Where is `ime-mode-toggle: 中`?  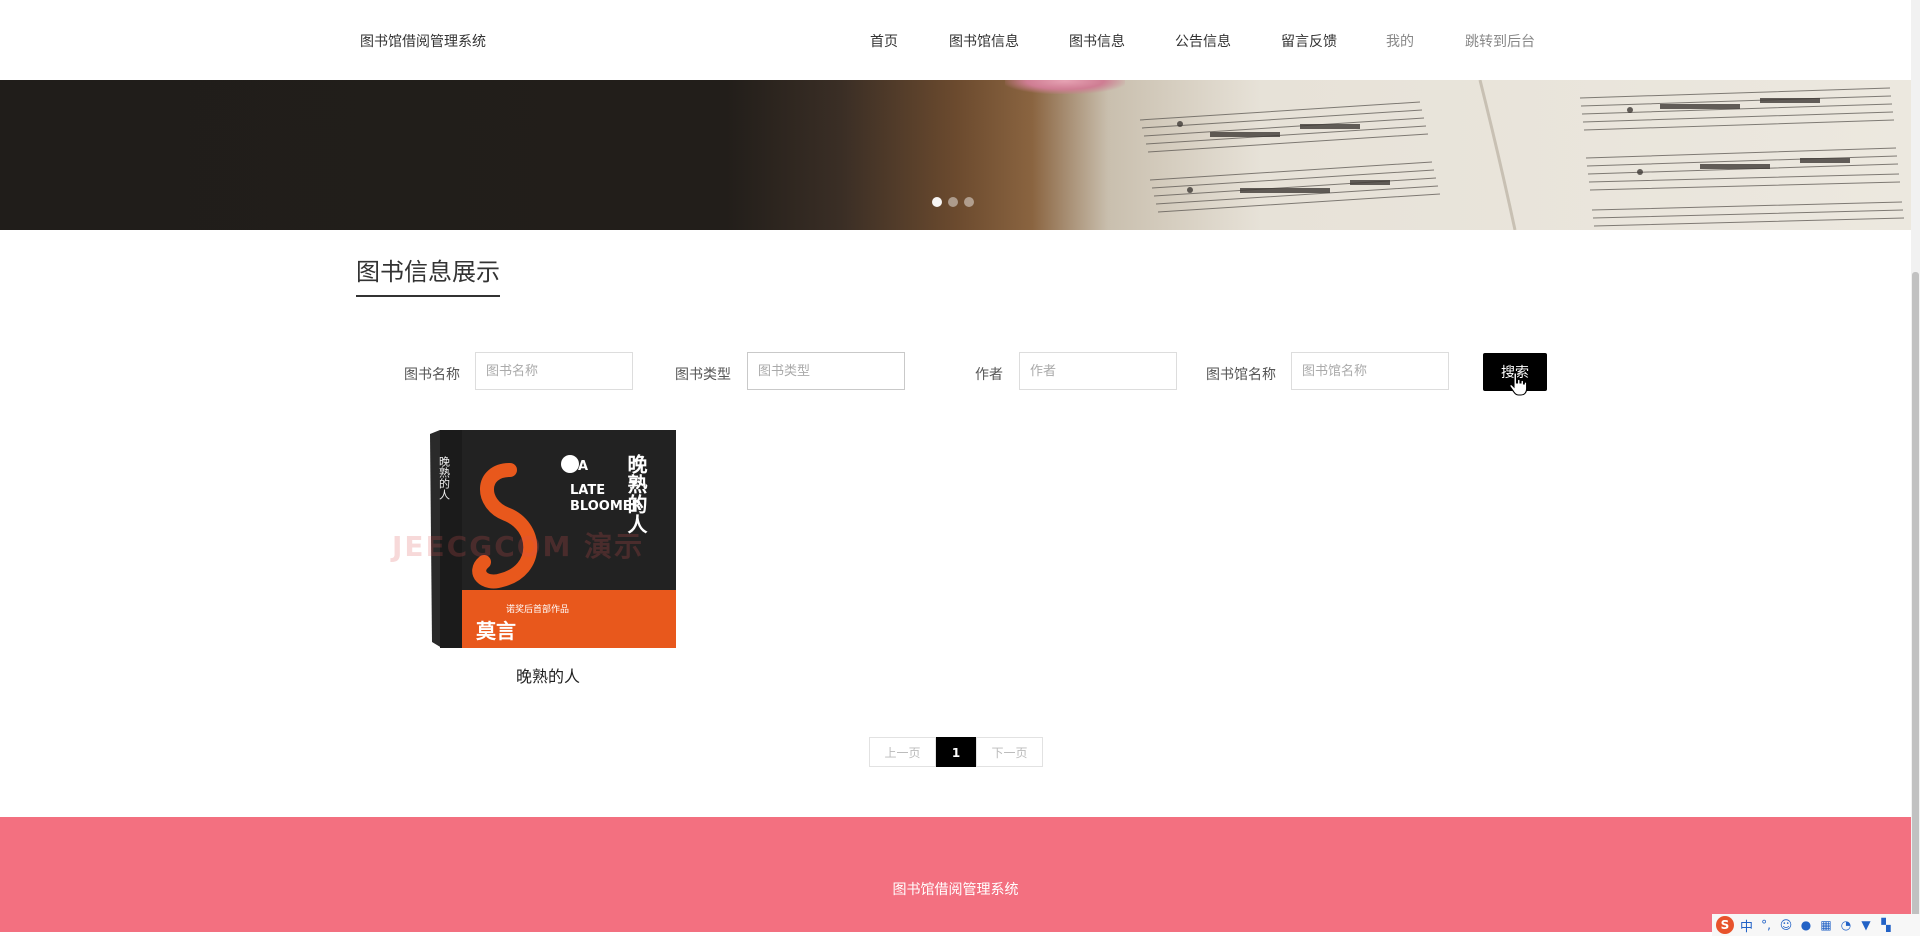
ime-mode-toggle: 中 is located at coordinates (1746, 925).